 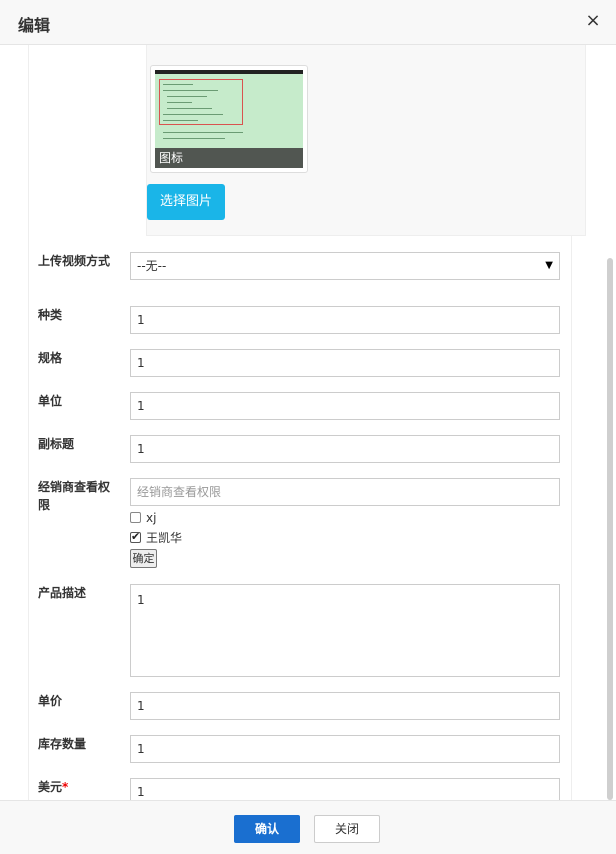 What do you see at coordinates (345, 363) in the screenshot?
I see `spec-input: 1` at bounding box center [345, 363].